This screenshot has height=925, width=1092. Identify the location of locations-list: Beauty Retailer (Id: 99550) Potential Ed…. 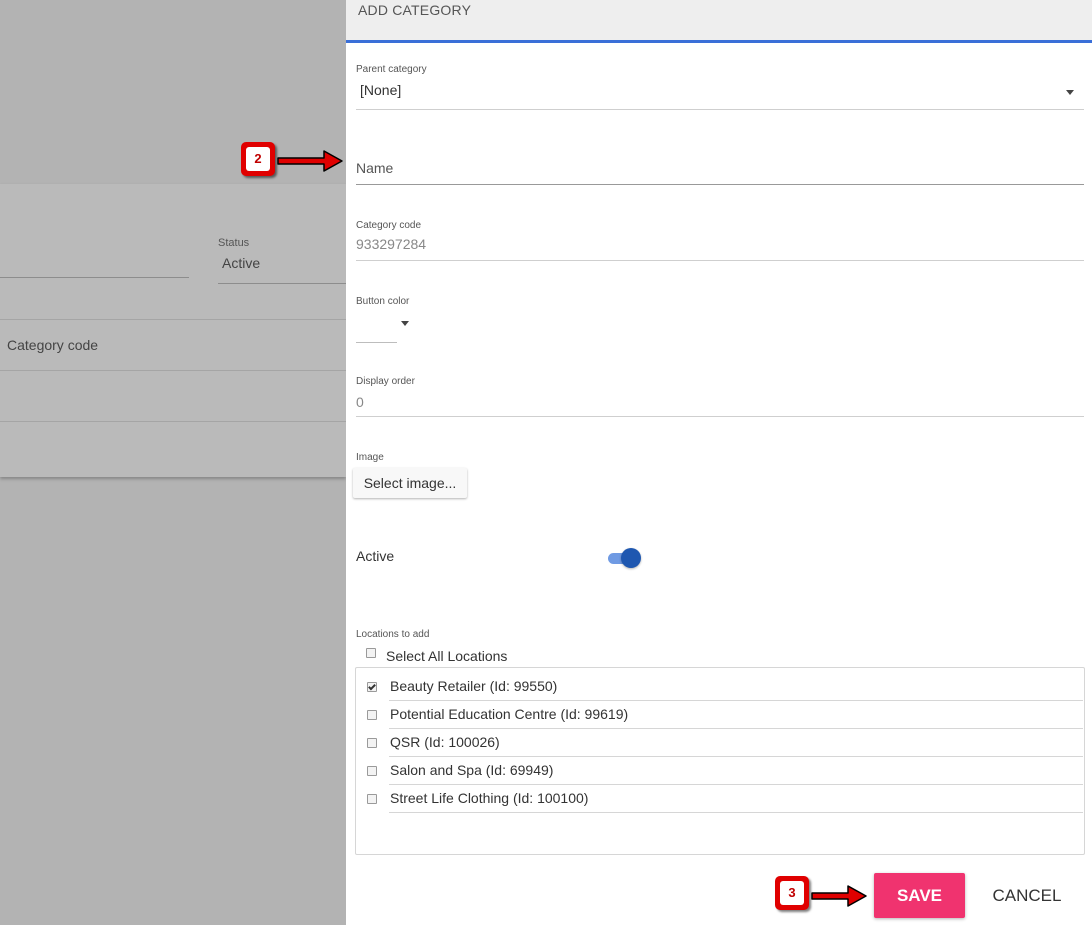
(720, 761).